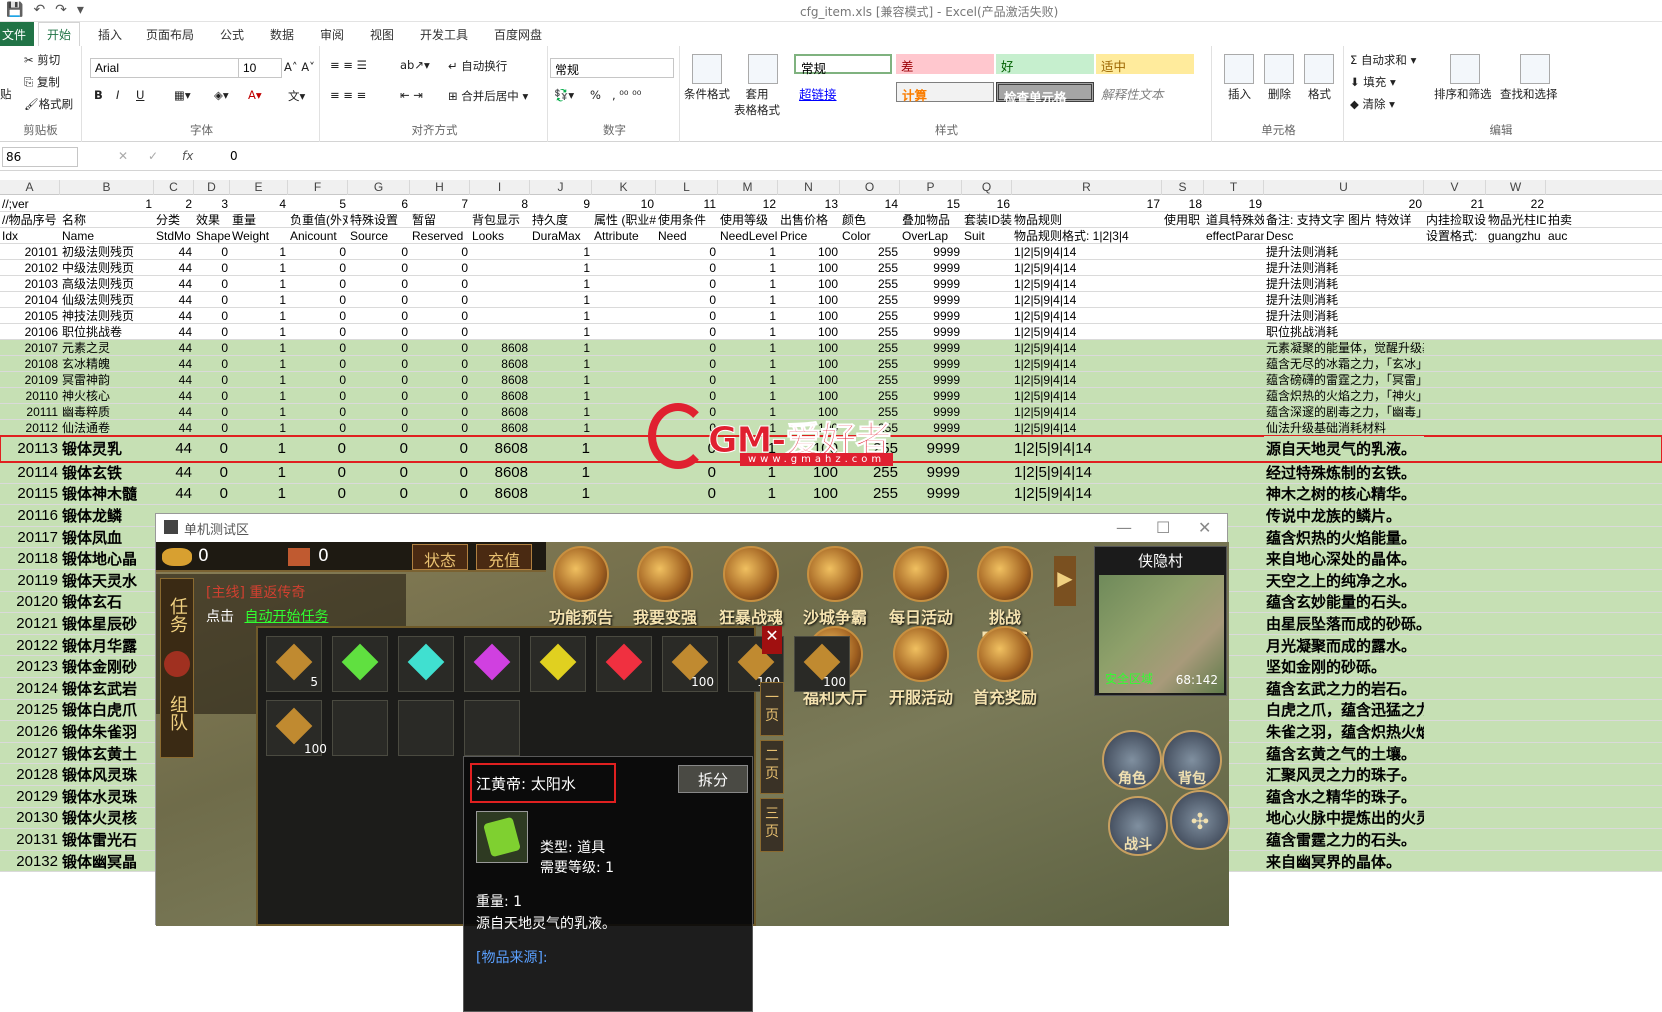 The width and height of the screenshot is (1662, 1012). What do you see at coordinates (30, 427) in the screenshot?
I see `cell-idx: 20112` at bounding box center [30, 427].